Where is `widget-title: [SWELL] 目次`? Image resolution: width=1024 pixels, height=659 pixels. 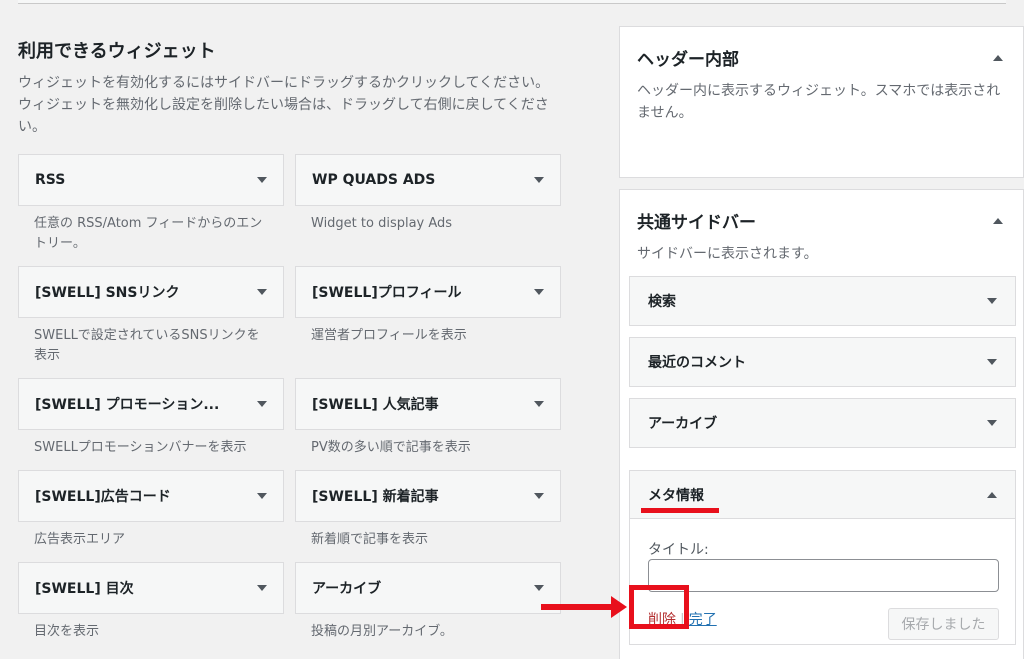
widget-title: [SWELL] 目次 is located at coordinates (84, 589).